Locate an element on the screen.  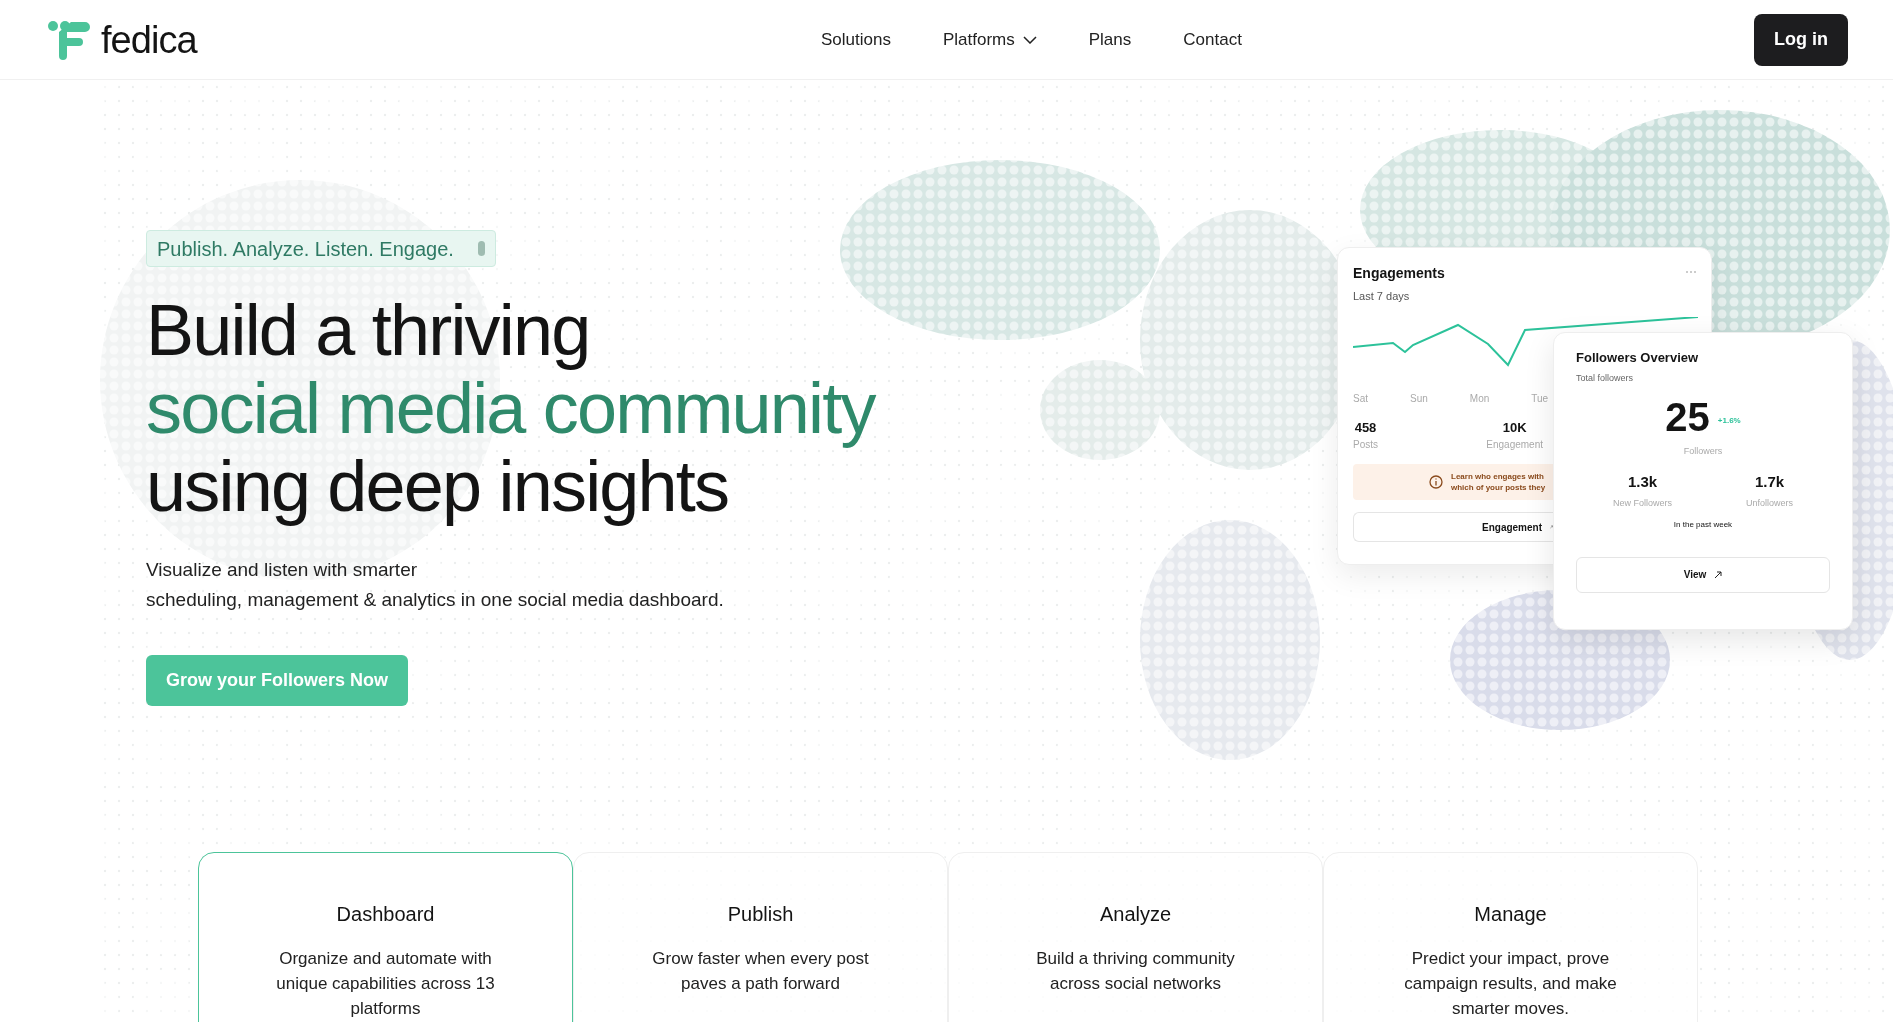
stat-label: Engagement is located at coordinates (1514, 445).